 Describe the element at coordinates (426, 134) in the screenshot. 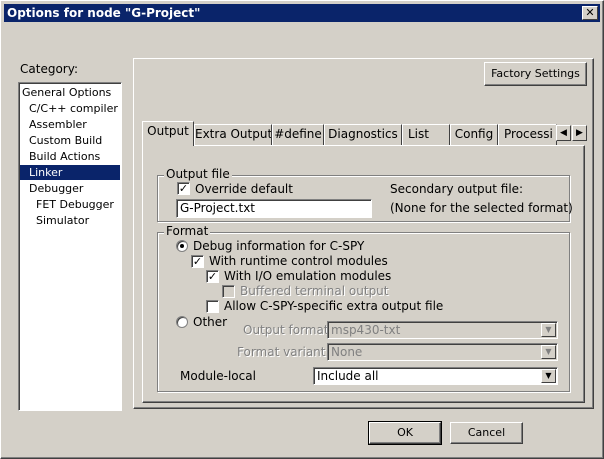

I see `tab-list: List` at that location.